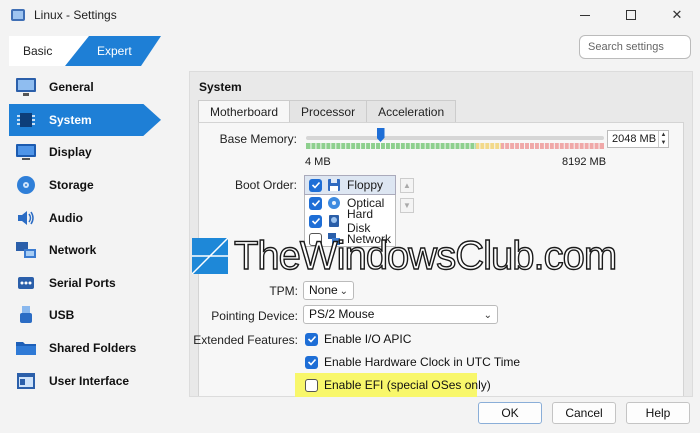 The image size is (700, 433). I want to click on tab-processor: Processor, so click(328, 111).